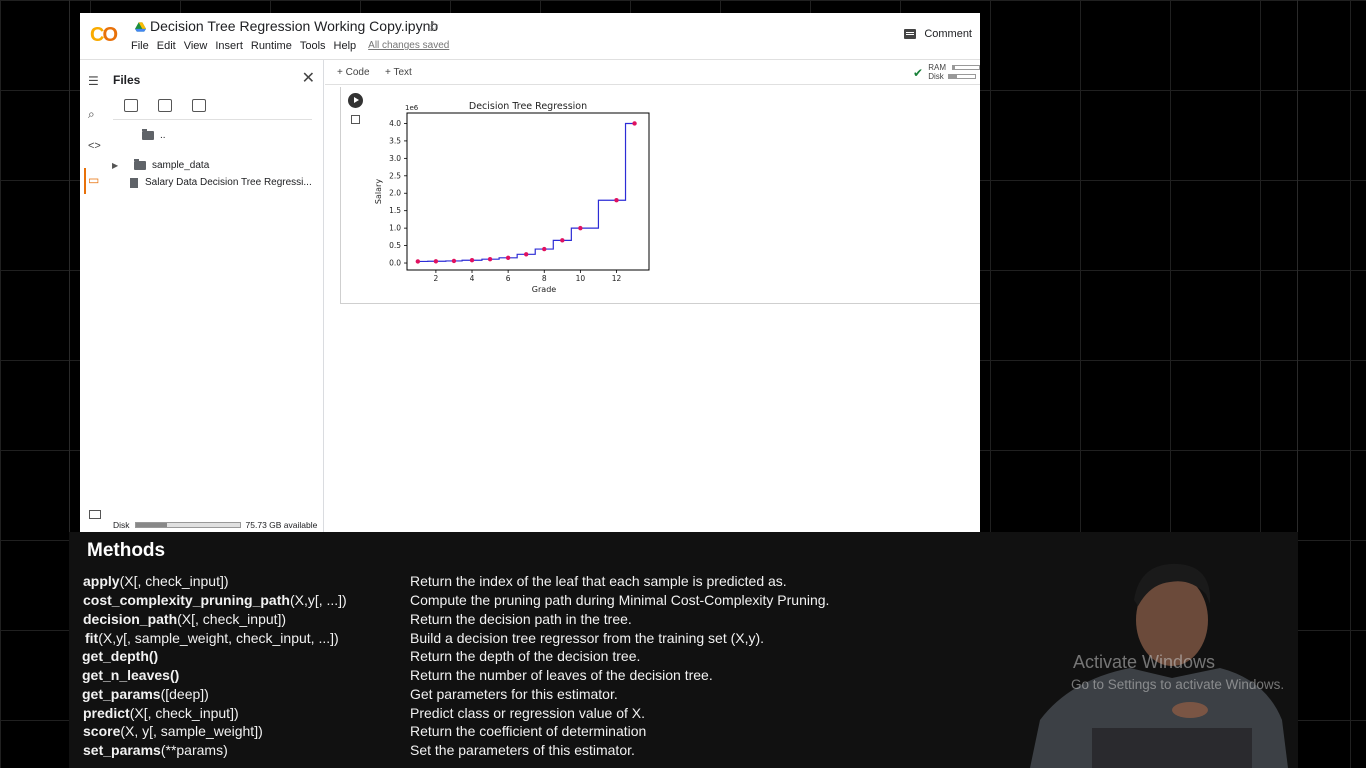  What do you see at coordinates (395, 123) in the screenshot?
I see `y-tick-label: 4.0` at bounding box center [395, 123].